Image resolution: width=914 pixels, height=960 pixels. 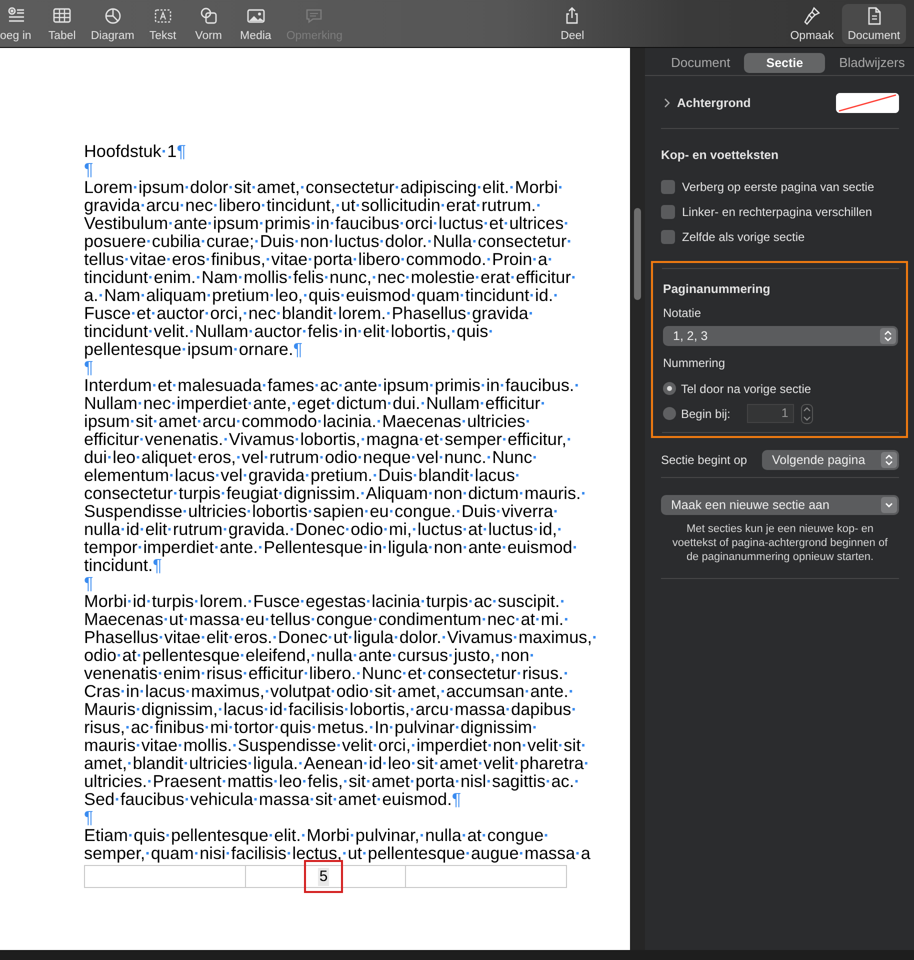 What do you see at coordinates (720, 155) in the screenshot?
I see `section-title: Kop- en voetteksten` at bounding box center [720, 155].